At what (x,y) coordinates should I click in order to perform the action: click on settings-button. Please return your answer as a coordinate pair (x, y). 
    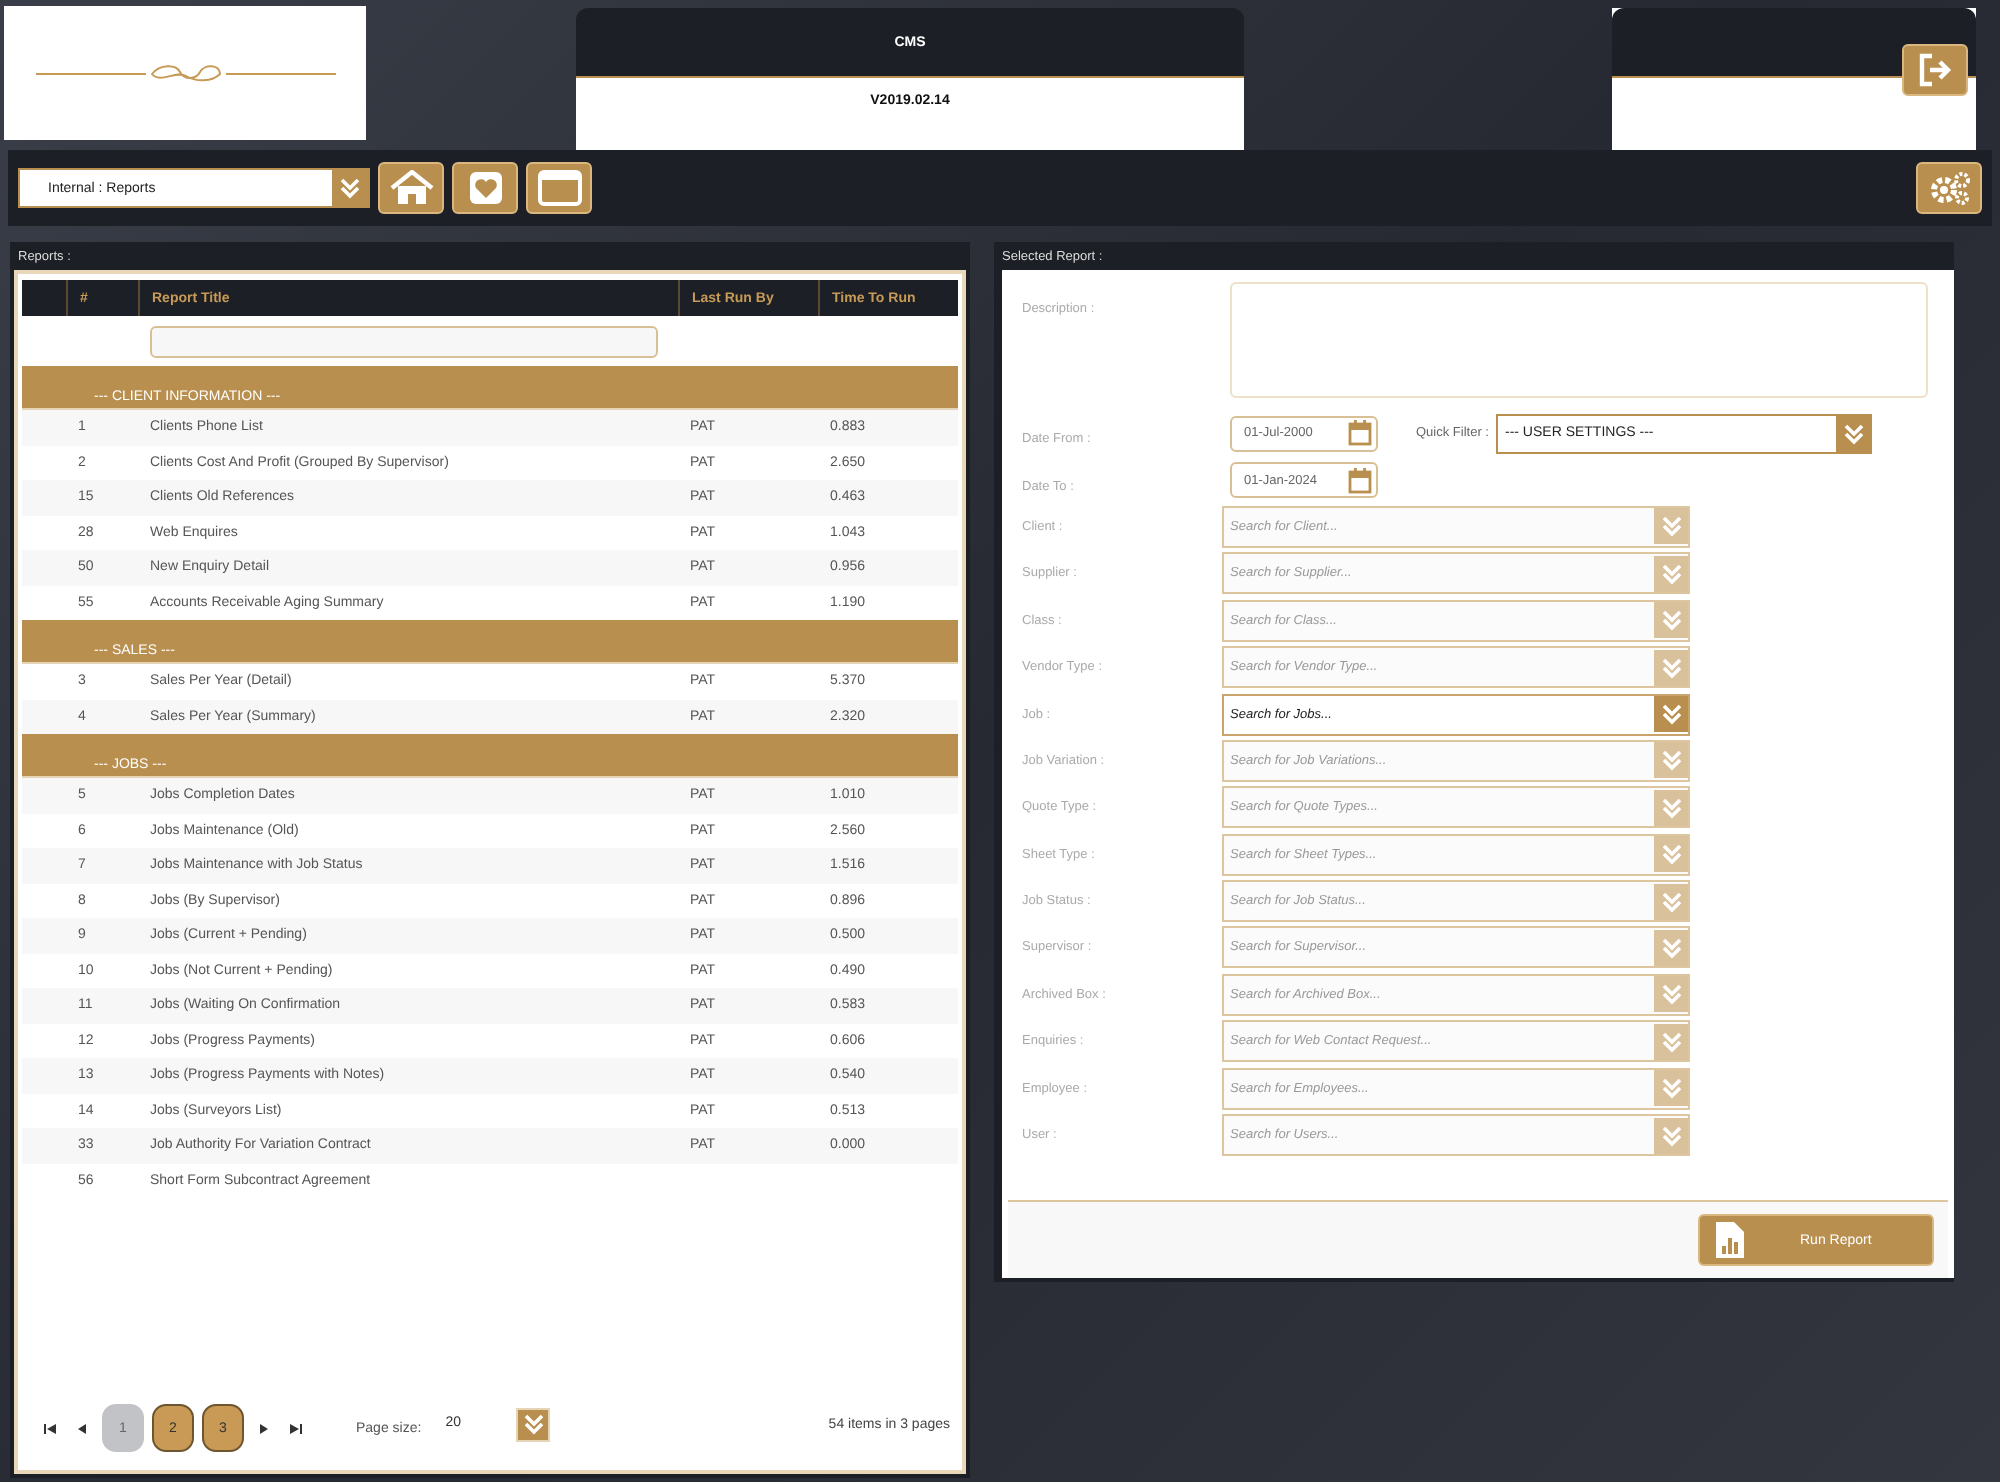
    Looking at the image, I should click on (1949, 188).